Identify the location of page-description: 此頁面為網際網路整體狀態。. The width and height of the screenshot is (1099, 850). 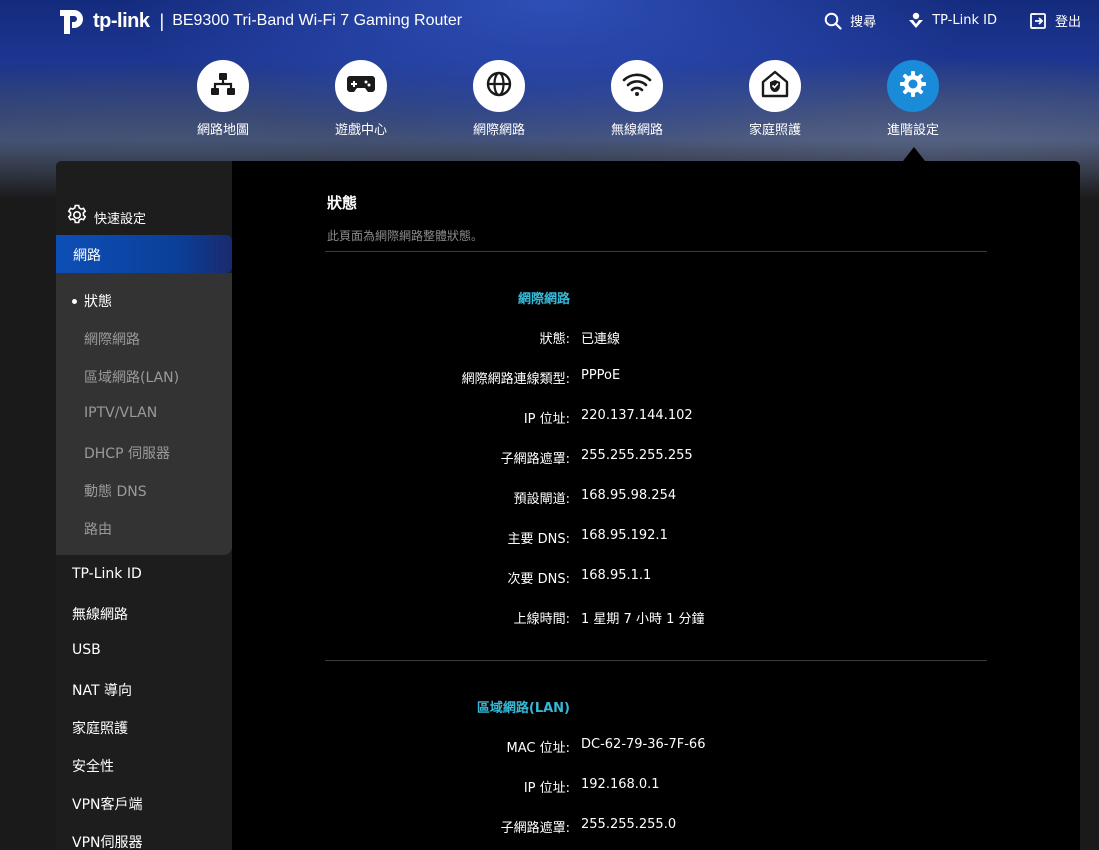
(405, 236).